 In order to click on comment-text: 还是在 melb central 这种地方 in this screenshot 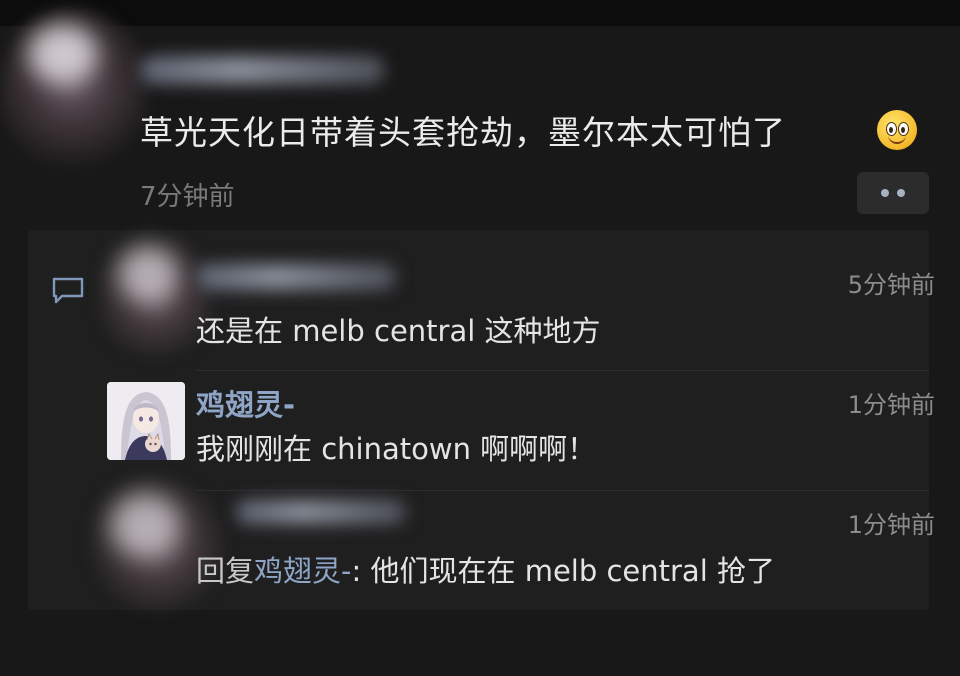, I will do `click(398, 331)`.